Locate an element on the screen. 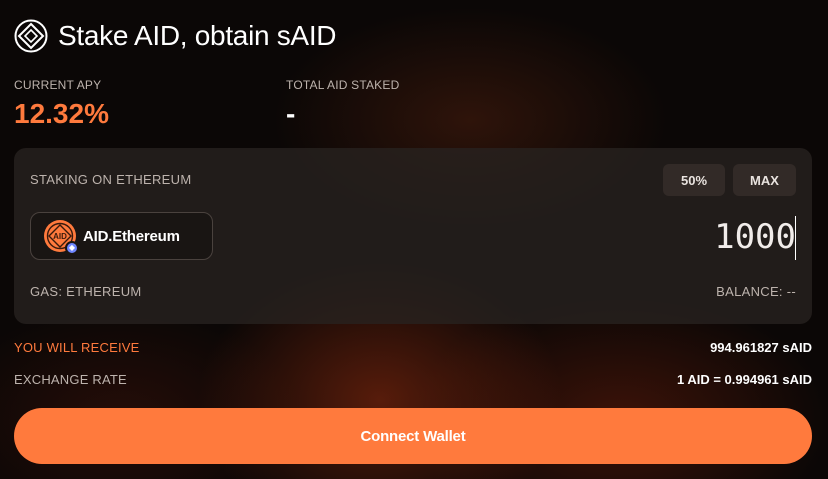 This screenshot has width=828, height=479. current-apy-value: 12.32% is located at coordinates (61, 113).